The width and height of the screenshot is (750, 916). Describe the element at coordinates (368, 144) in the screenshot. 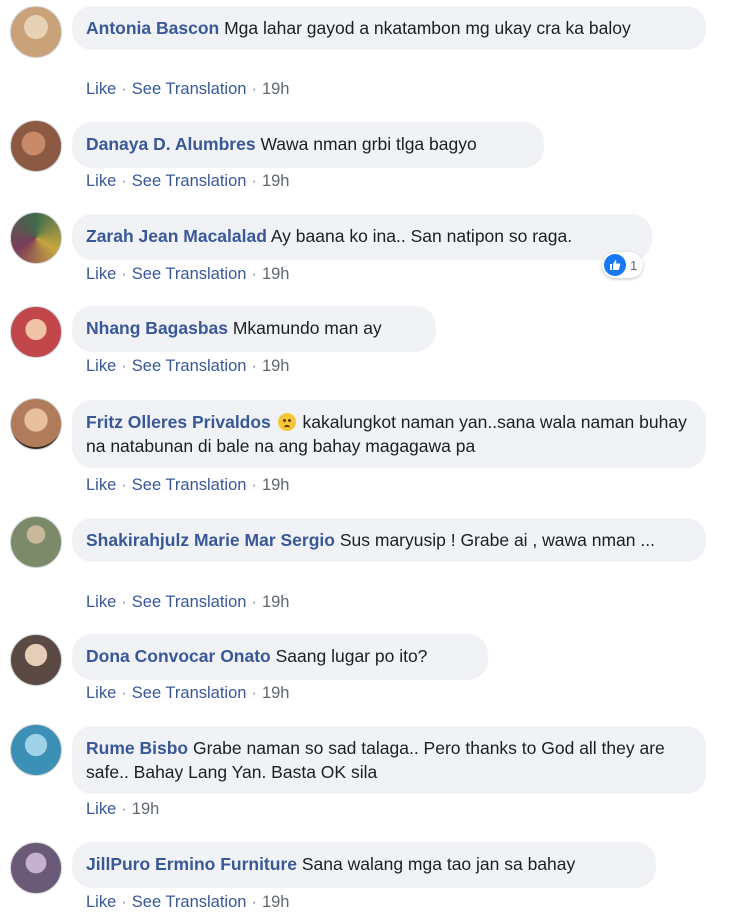

I see `comment-text: Wawa nman grbi tlga bagyo` at that location.